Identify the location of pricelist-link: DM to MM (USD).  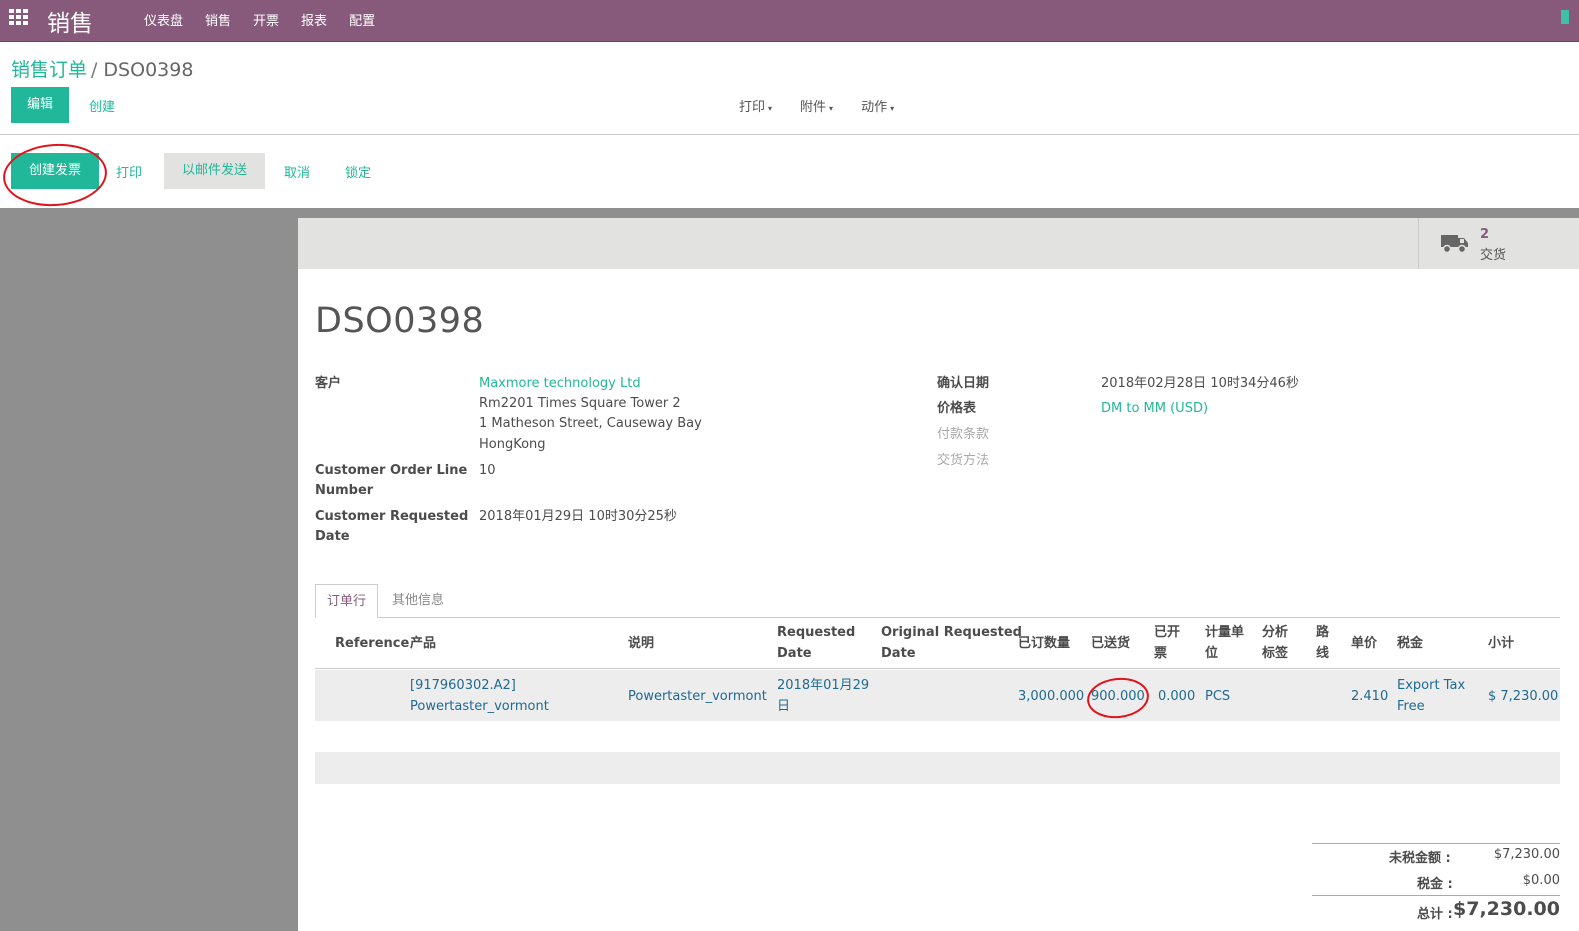
(1154, 409).